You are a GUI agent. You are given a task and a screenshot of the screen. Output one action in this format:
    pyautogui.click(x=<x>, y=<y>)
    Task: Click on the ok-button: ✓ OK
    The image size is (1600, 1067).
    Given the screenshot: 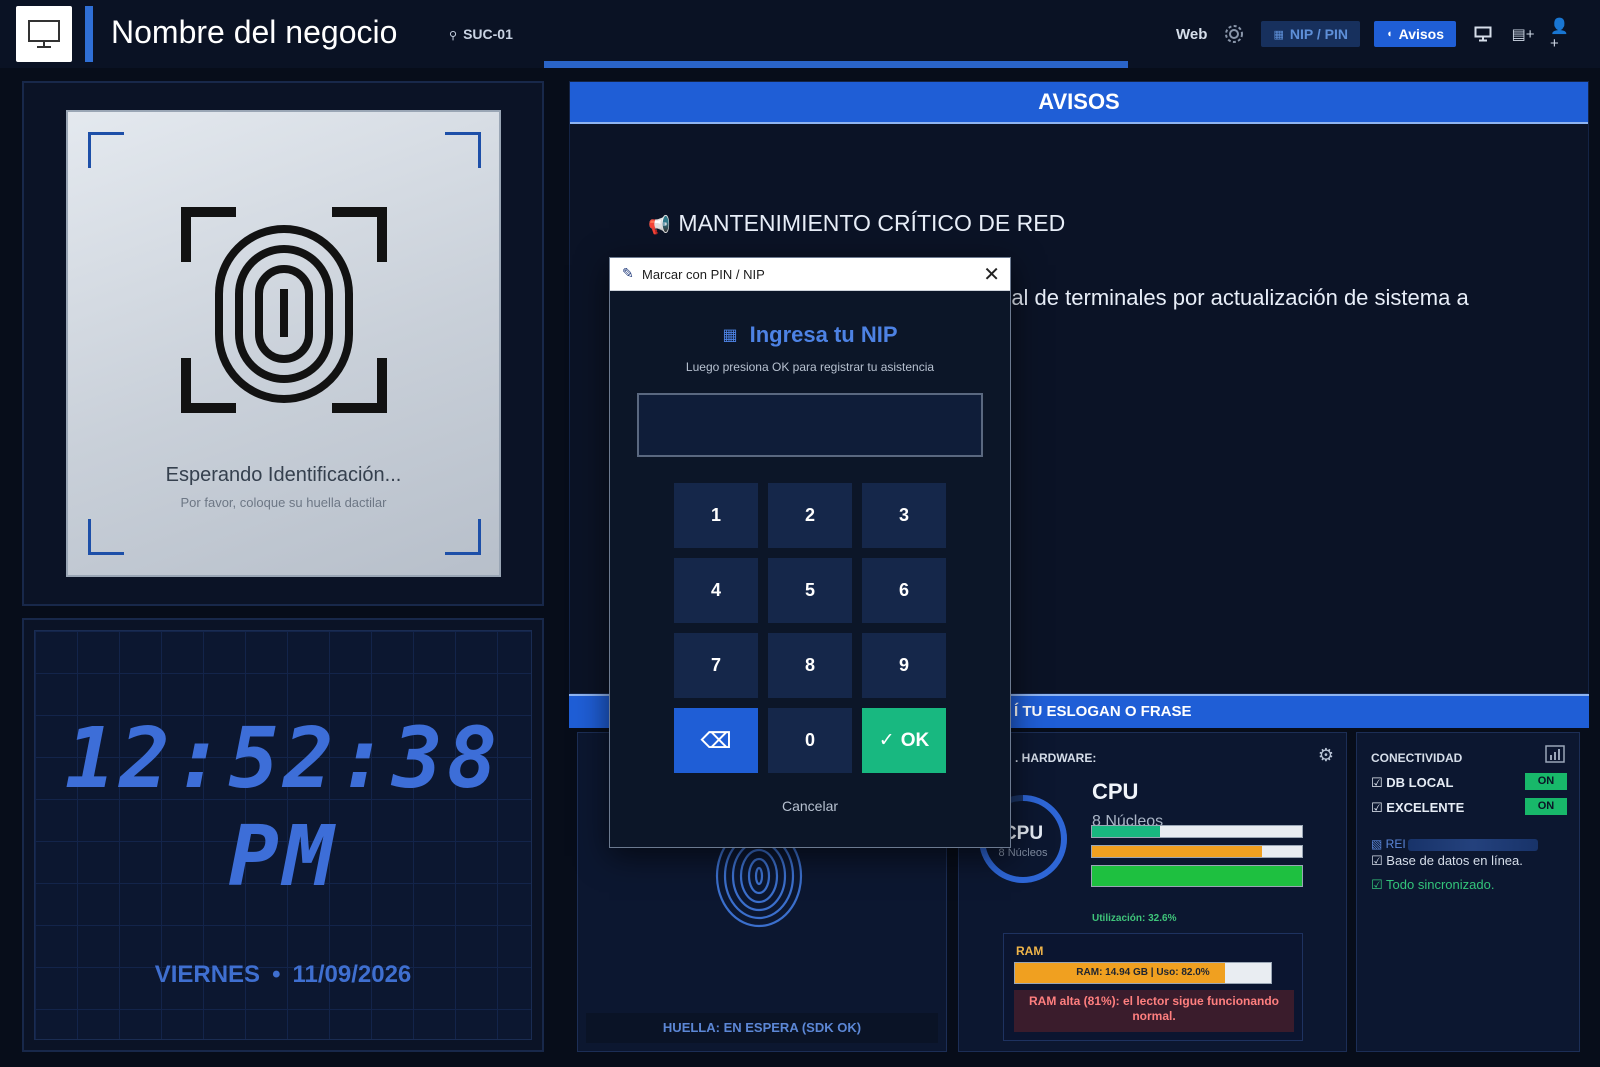 What is the action you would take?
    pyautogui.click(x=904, y=740)
    